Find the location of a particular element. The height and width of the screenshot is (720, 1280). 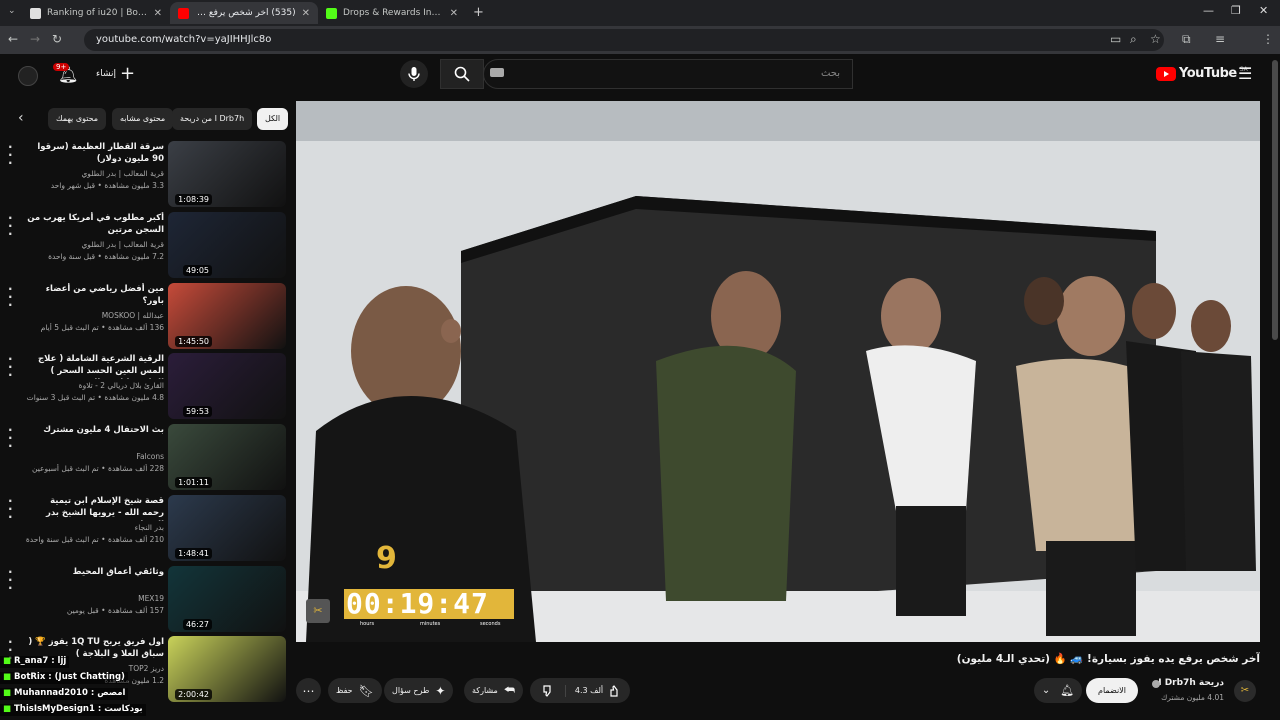

browser-tab-kick: Drops & Rewards Inventory - Ki ✕ is located at coordinates (392, 13).